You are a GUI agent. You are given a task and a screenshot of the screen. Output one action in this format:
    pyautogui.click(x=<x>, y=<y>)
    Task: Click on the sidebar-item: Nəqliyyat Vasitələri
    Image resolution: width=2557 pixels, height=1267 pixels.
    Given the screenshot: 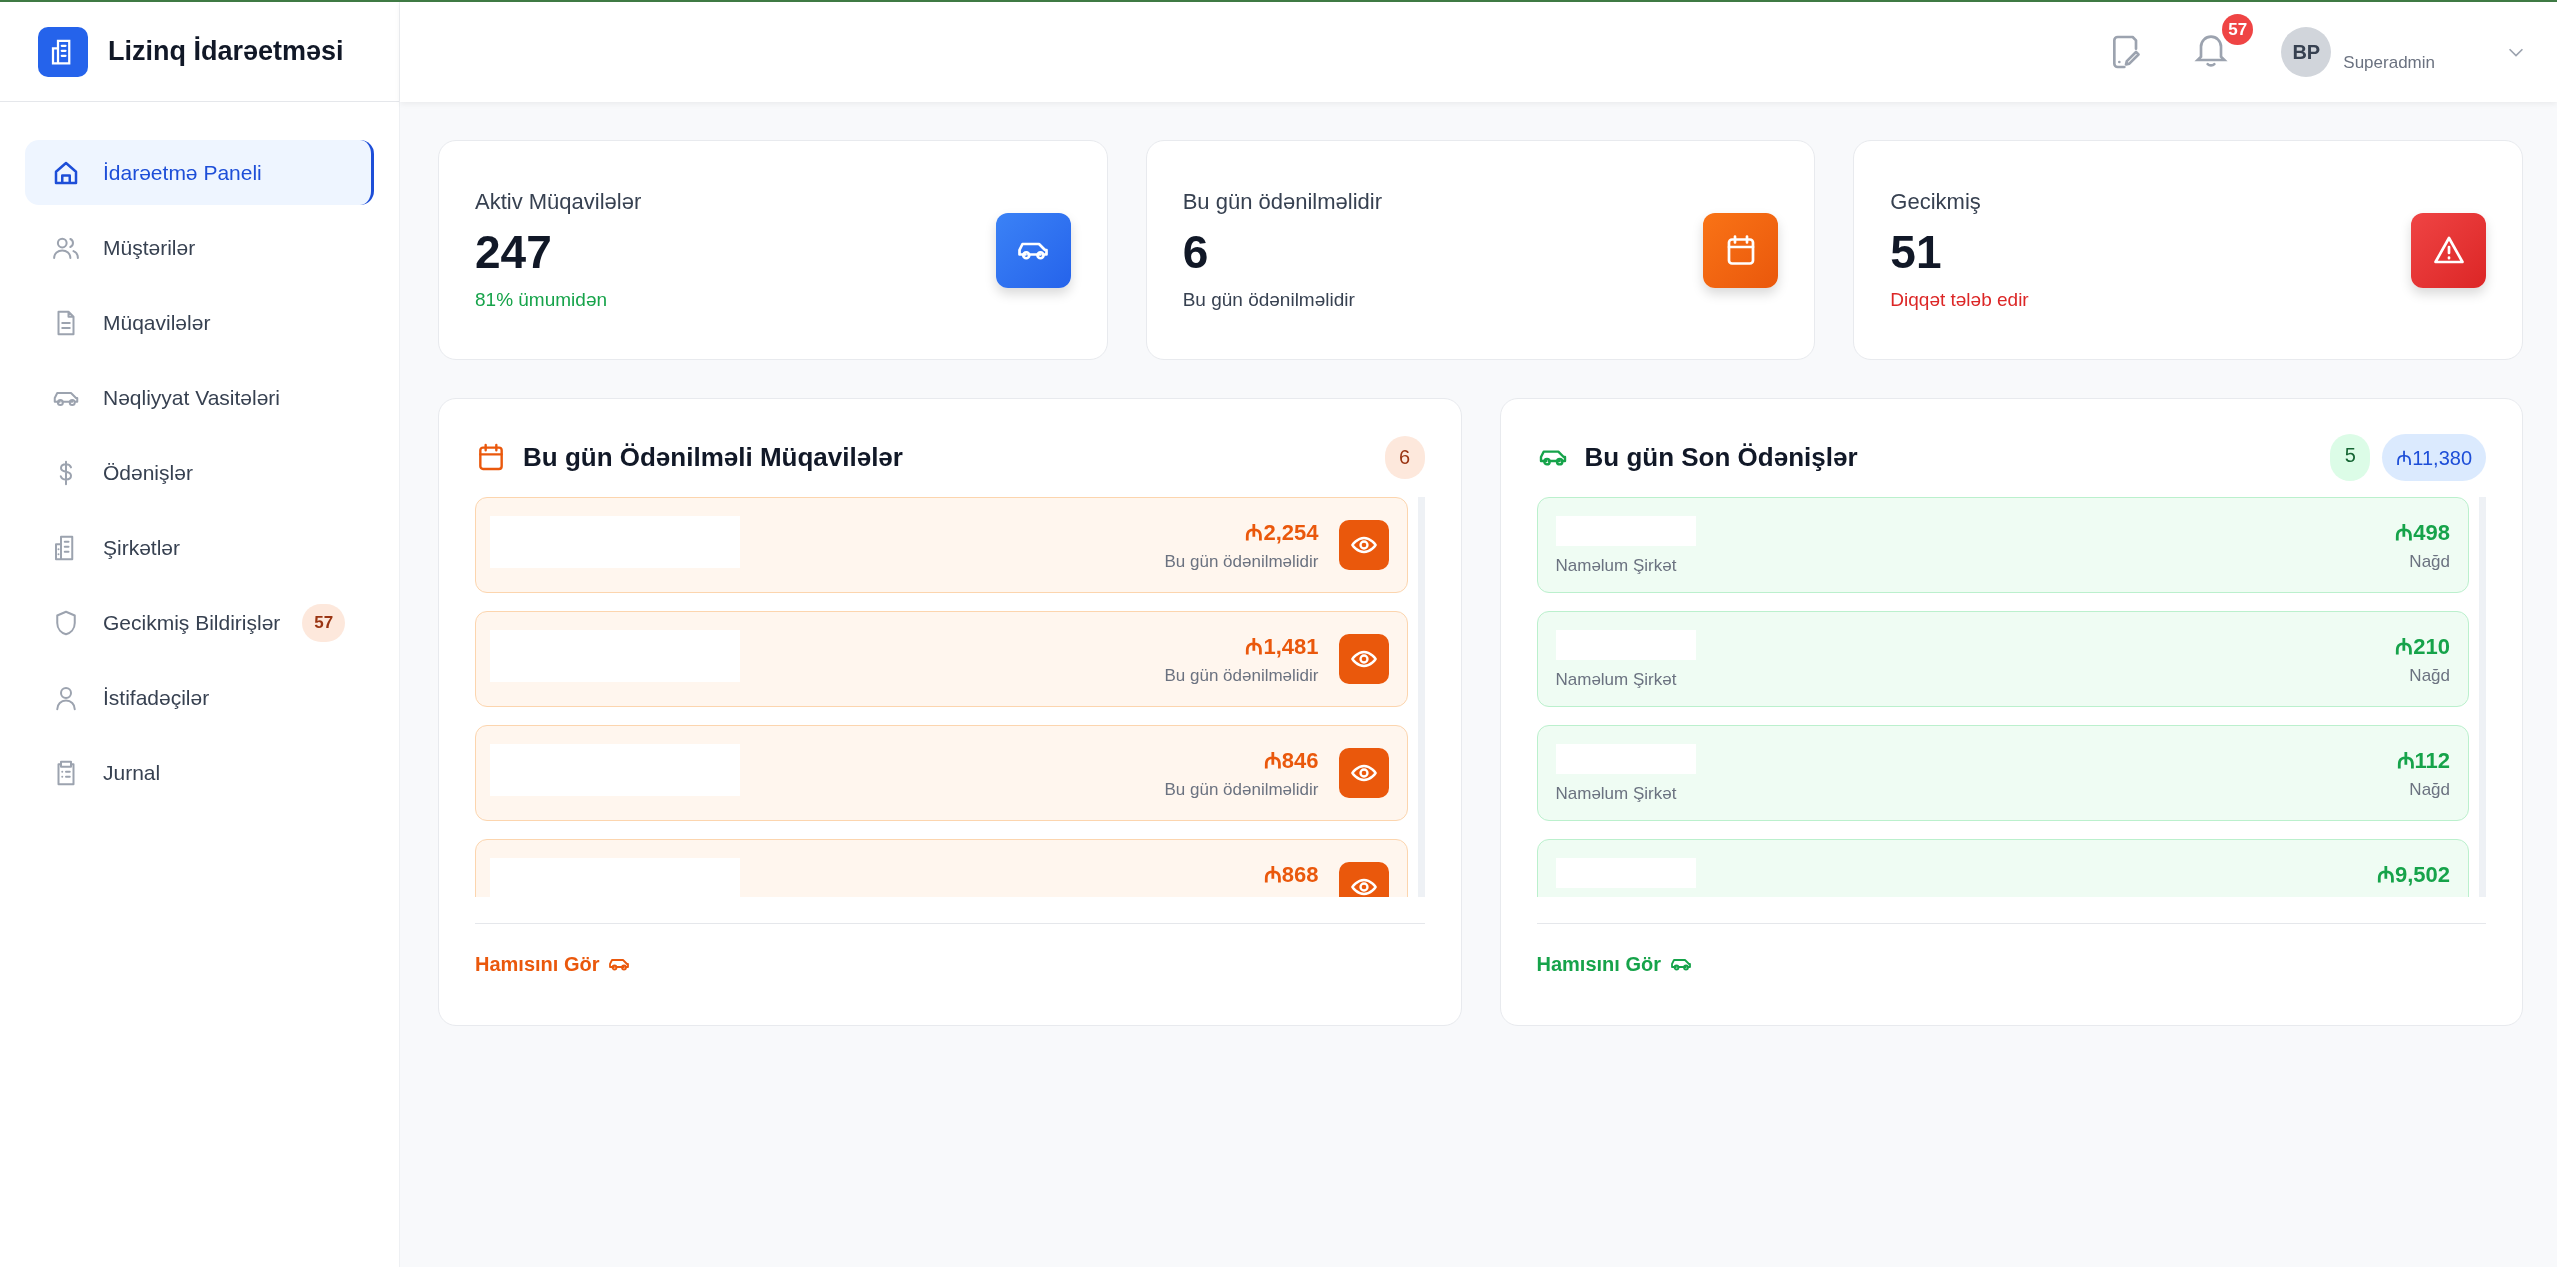 What is the action you would take?
    pyautogui.click(x=199, y=397)
    